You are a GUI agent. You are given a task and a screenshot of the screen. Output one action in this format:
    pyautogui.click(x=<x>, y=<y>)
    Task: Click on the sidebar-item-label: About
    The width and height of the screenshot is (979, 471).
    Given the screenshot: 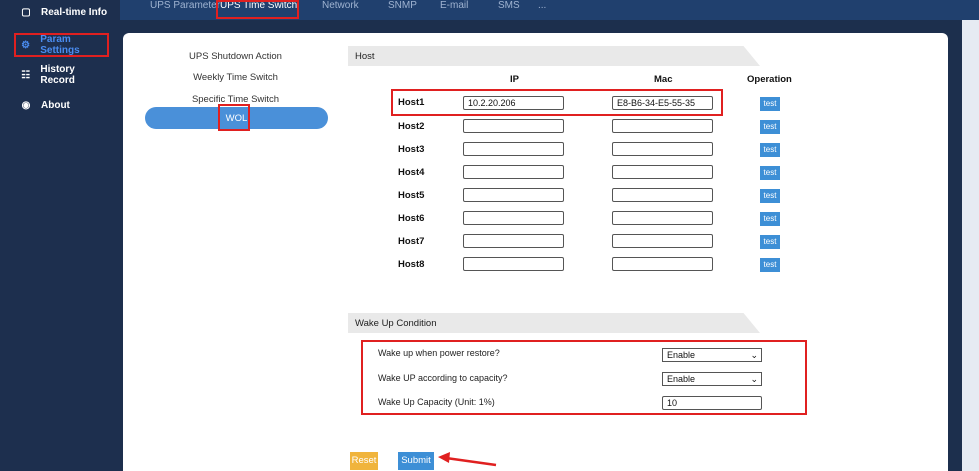 What is the action you would take?
    pyautogui.click(x=55, y=105)
    